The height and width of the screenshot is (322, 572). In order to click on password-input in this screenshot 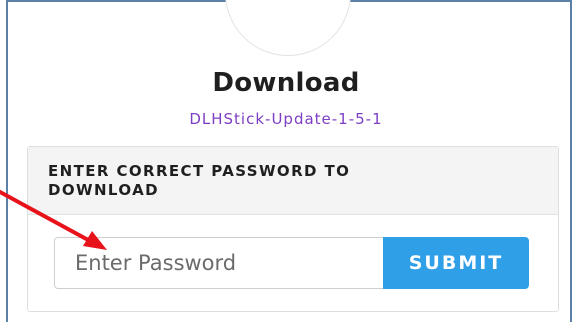, I will do `click(219, 263)`.